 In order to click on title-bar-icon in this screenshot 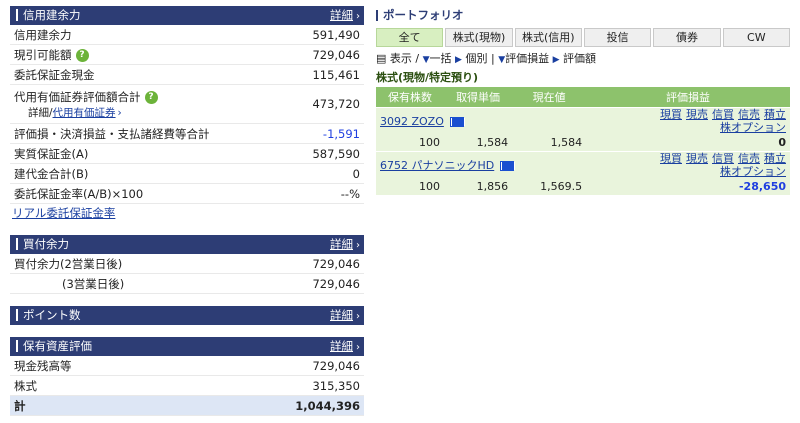, I will do `click(377, 15)`.